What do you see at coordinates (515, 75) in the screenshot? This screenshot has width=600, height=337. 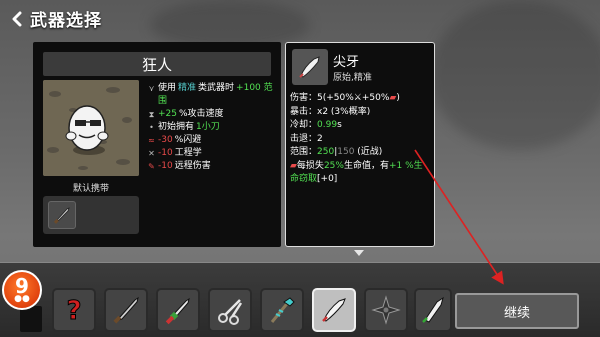 I see `background-tree-shadow` at bounding box center [515, 75].